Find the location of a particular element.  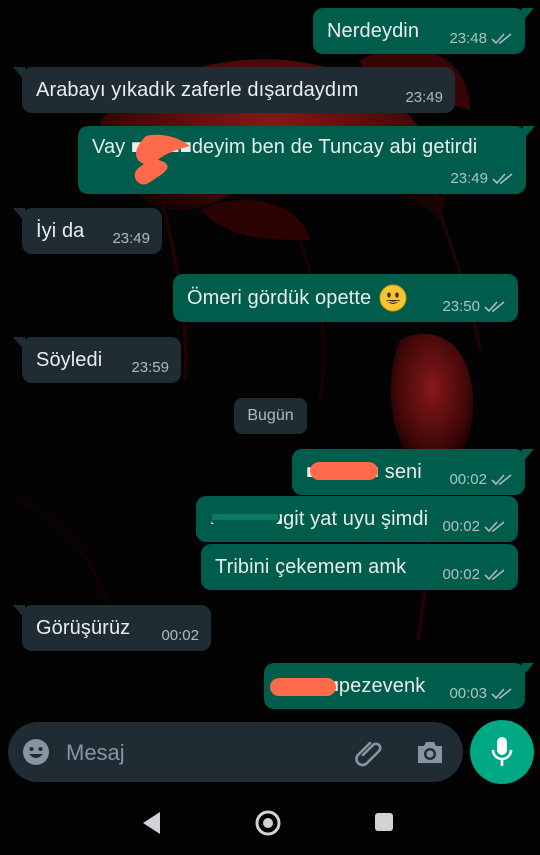

outgoing-message: Nerdeydin 23:48 is located at coordinates (423, 31).